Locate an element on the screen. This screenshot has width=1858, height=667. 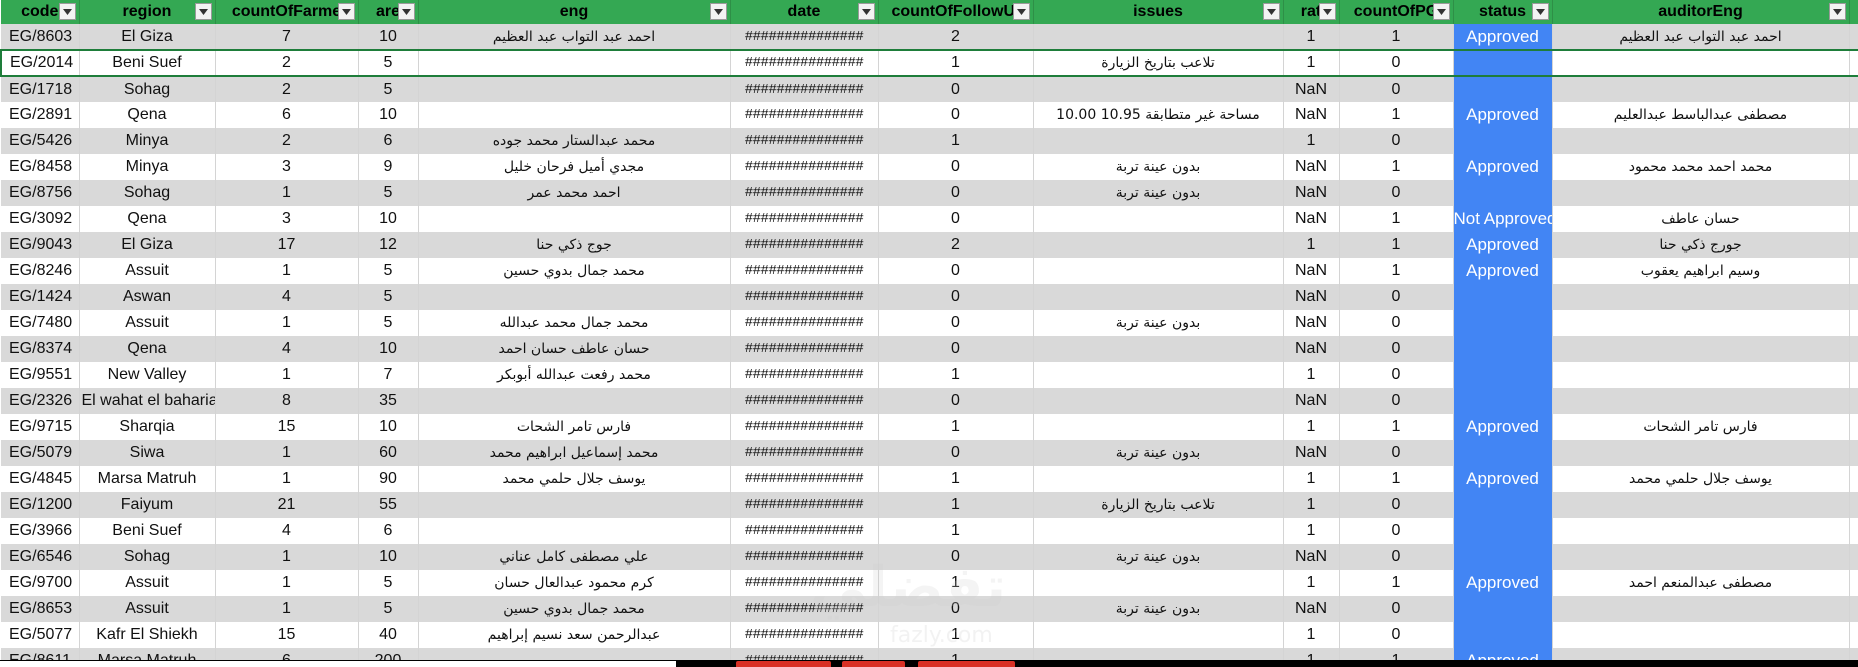
cell-farmers: 6 is located at coordinates (287, 115).